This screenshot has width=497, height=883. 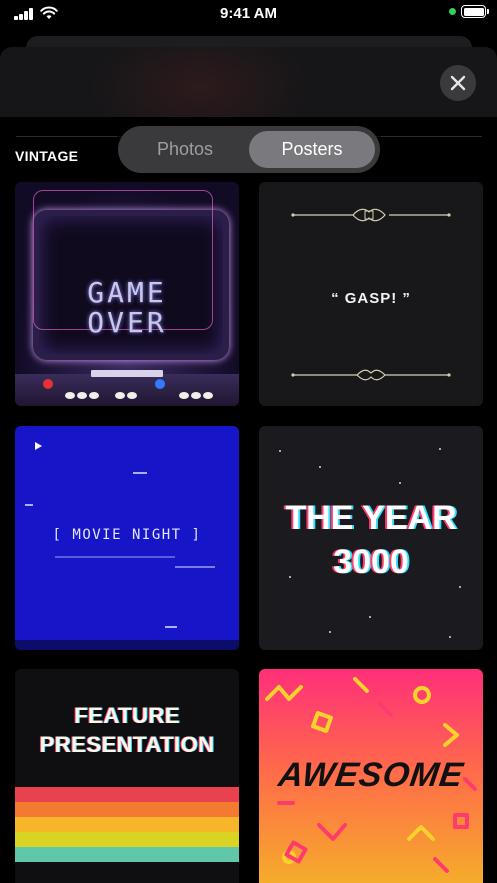 I want to click on poster-game-over: GAME OVER, so click(x=127, y=294).